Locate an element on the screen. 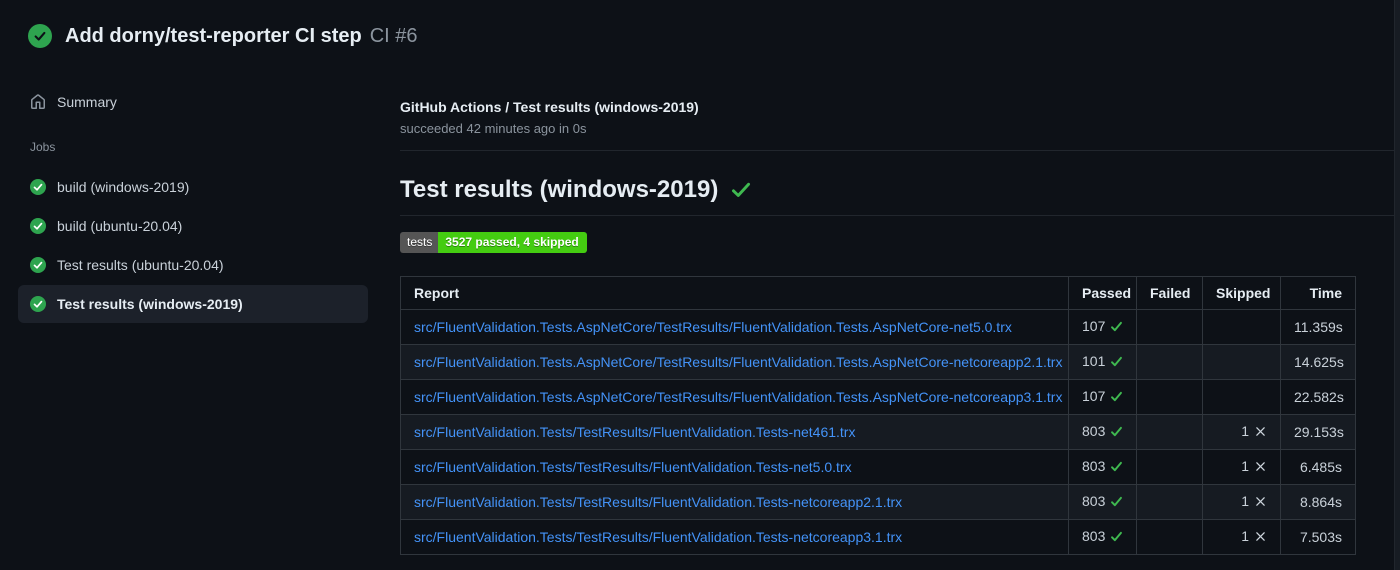 This screenshot has width=1400, height=570. page-scrollbar is located at coordinates (1397, 285).